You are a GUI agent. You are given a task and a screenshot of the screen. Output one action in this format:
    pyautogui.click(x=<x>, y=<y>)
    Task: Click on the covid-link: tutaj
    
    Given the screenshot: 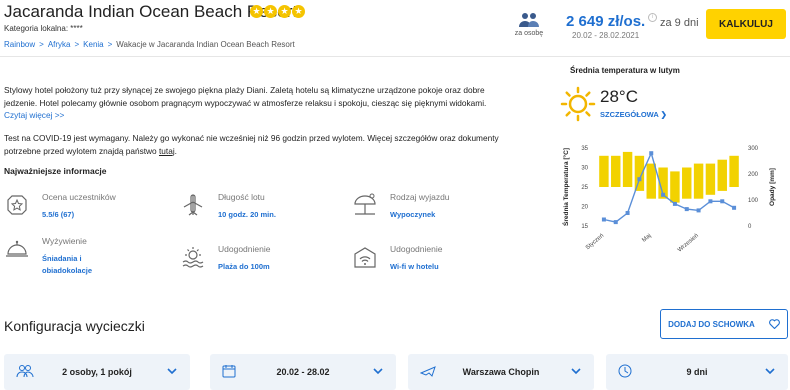 What is the action you would take?
    pyautogui.click(x=167, y=151)
    